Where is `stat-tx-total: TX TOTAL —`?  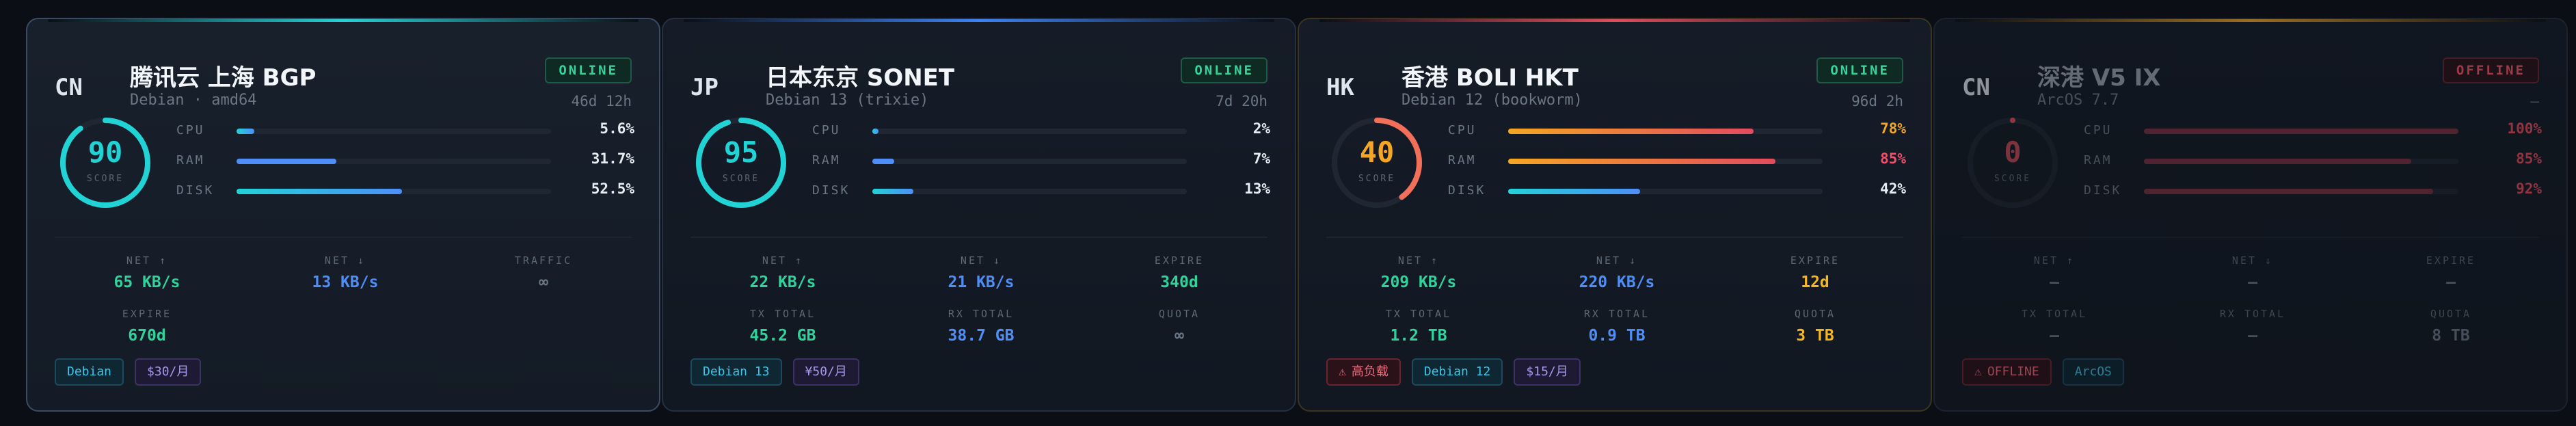
stat-tx-total: TX TOTAL — is located at coordinates (2054, 326).